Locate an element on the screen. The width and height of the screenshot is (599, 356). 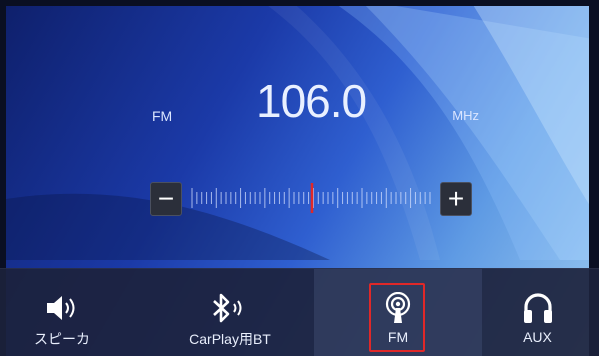
nav-item-label: スピーカ is located at coordinates (62, 339).